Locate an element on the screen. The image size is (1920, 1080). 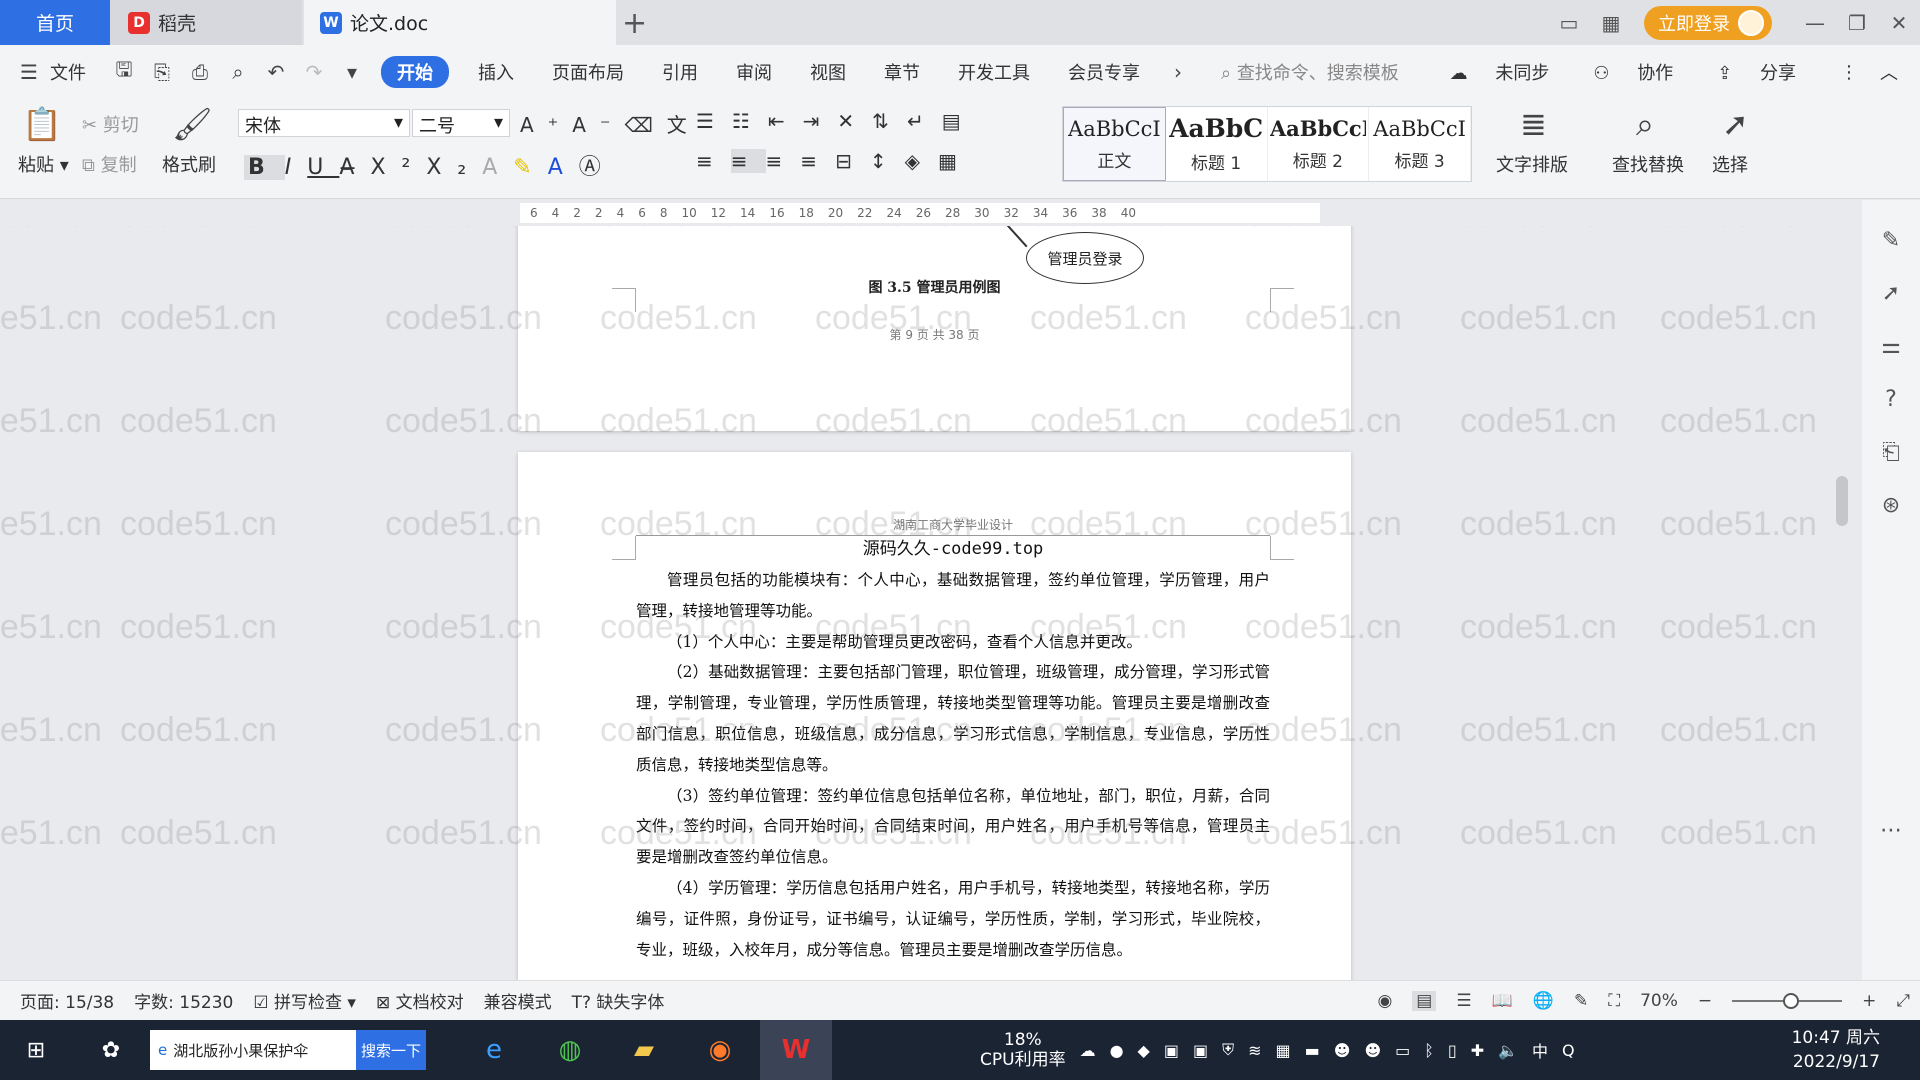
cursor-select-icon: ➚ is located at coordinates (1735, 124).